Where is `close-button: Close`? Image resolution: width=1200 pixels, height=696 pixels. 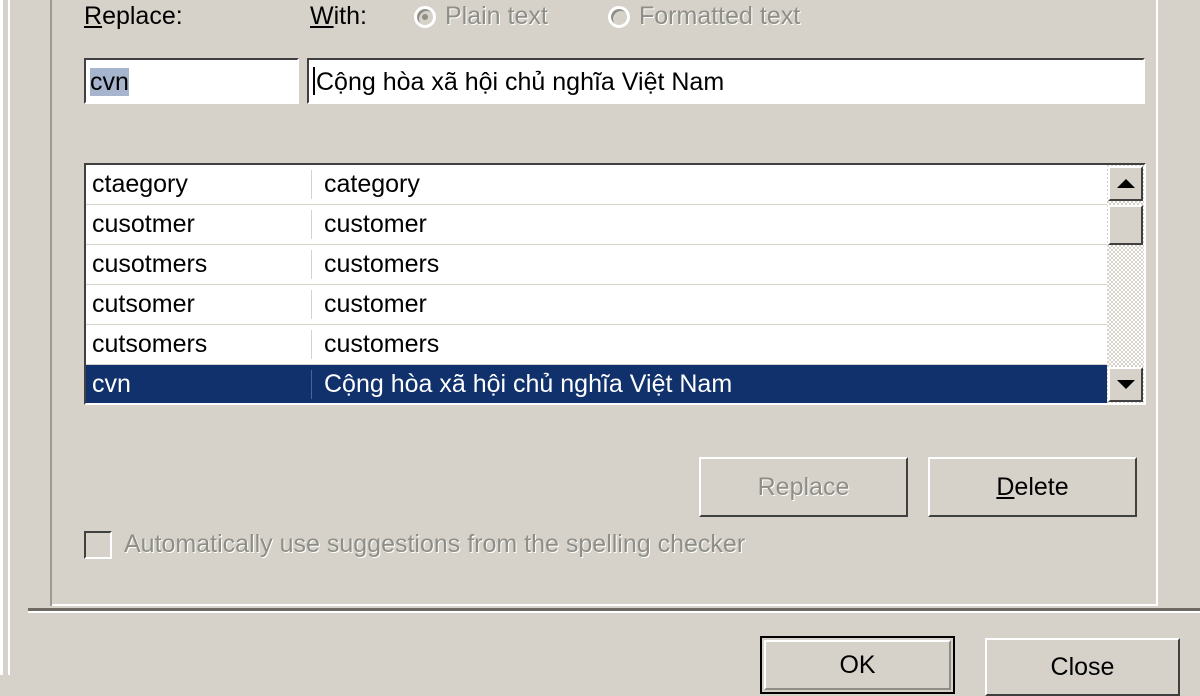 close-button: Close is located at coordinates (1082, 667).